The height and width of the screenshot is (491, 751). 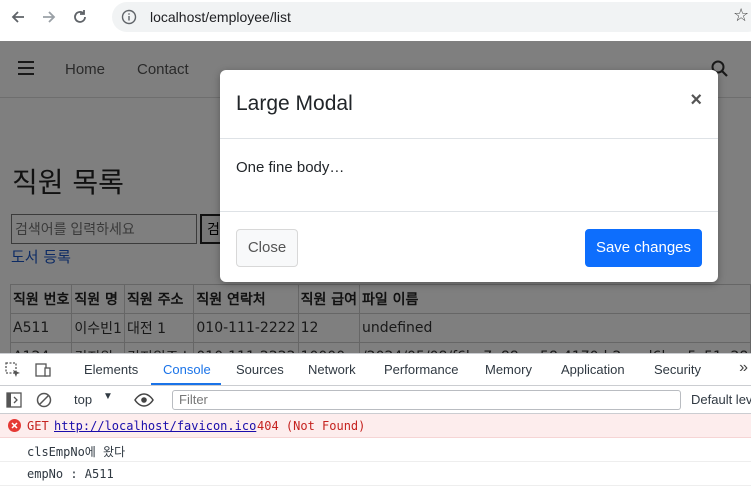 I want to click on modal-title: Large Modal, so click(x=294, y=103).